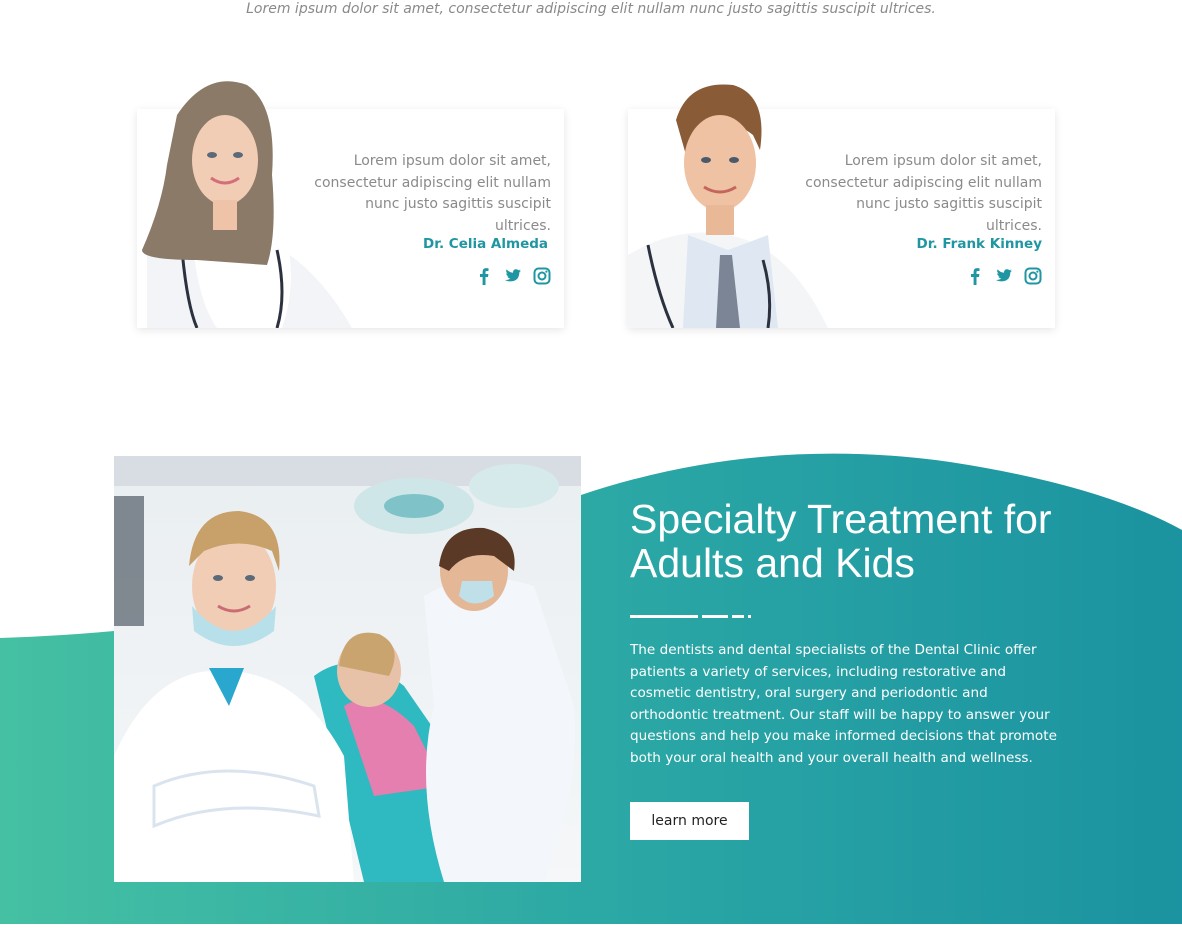 This screenshot has height=937, width=1182. I want to click on section-title: Specialty Treatment for Adults and Kids, so click(841, 541).